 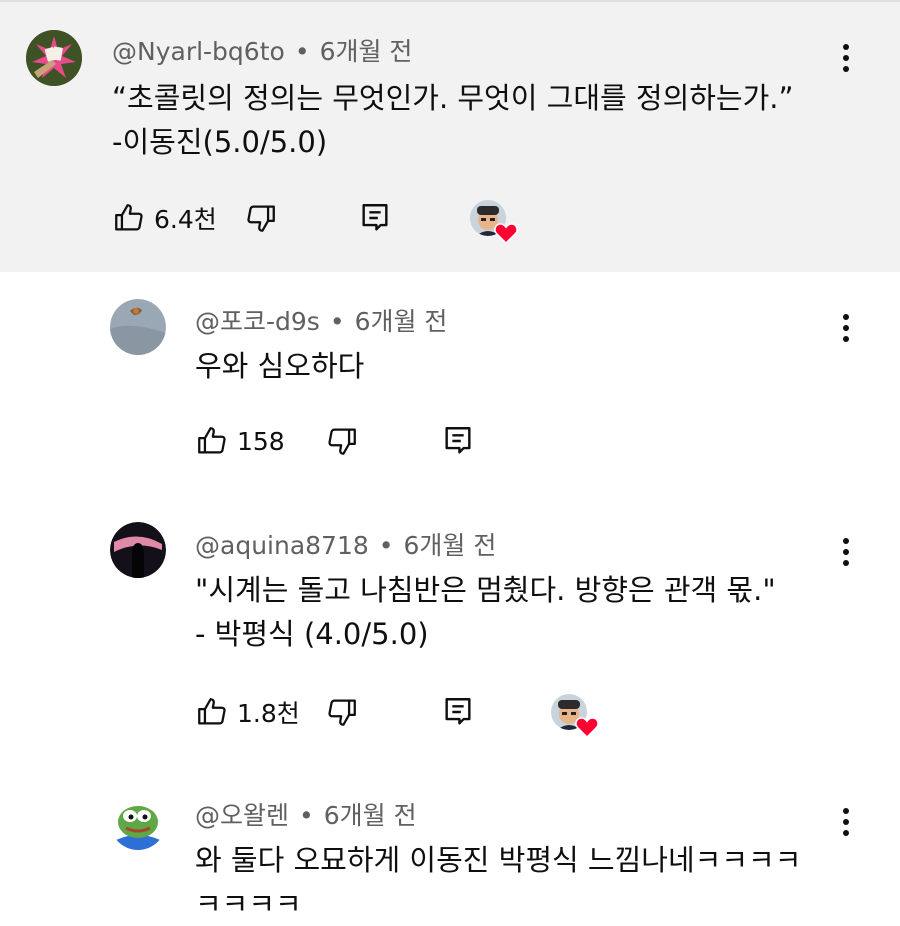 I want to click on like-count: 1.8천, so click(x=268, y=713).